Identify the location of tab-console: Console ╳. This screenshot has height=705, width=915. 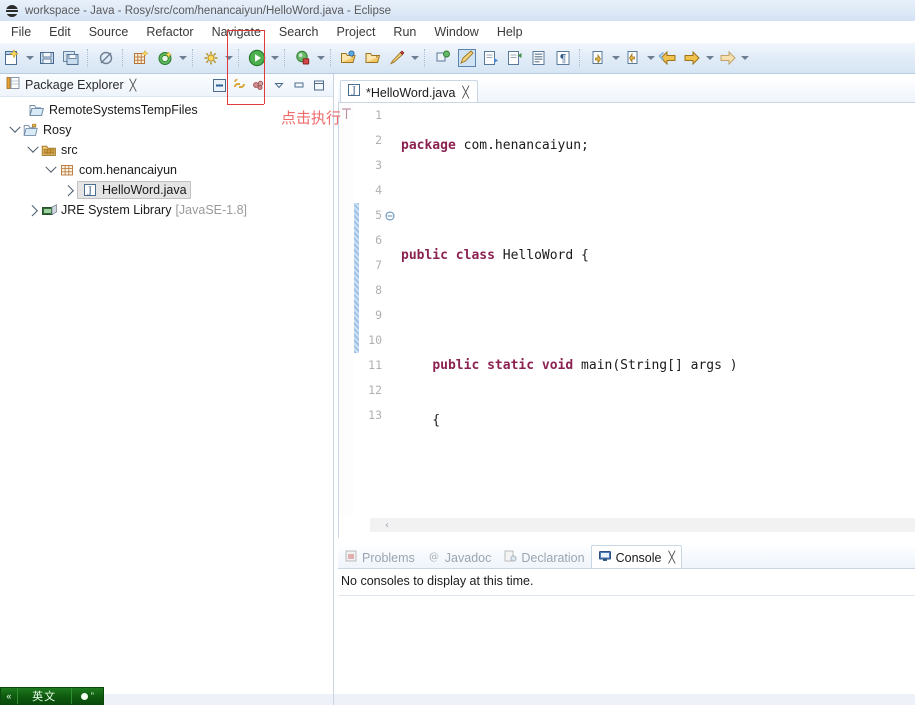
(636, 557).